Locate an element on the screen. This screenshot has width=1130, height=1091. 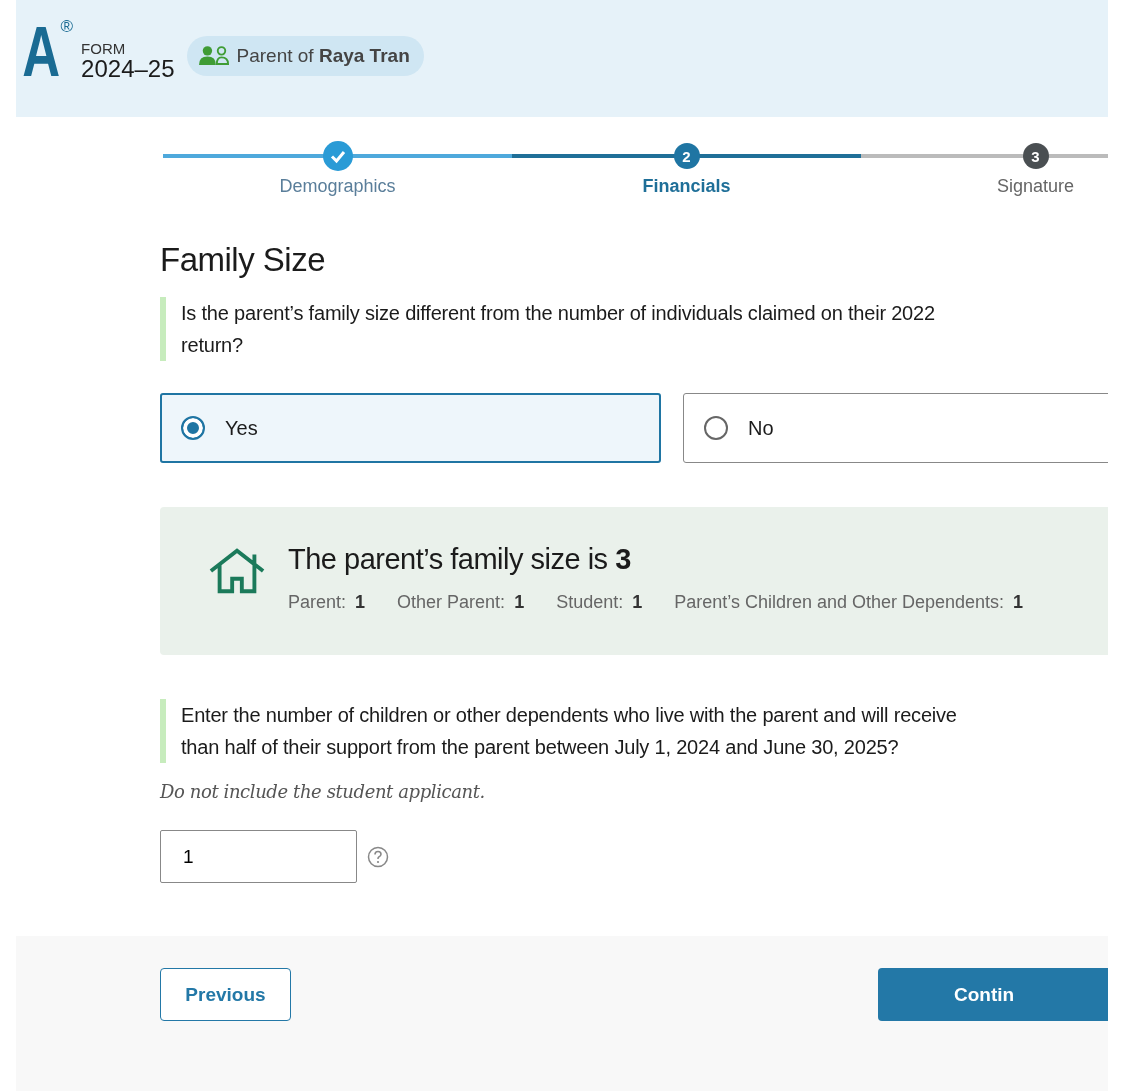
count-label: Student: is located at coordinates (590, 602).